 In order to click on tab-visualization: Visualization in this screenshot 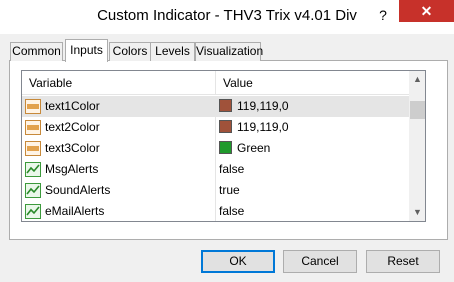, I will do `click(229, 51)`.